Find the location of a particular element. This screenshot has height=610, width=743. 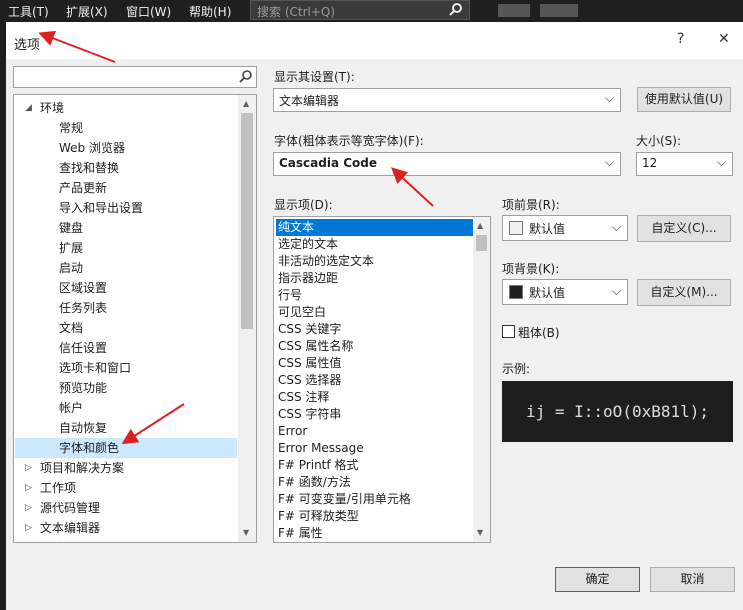

menu-help: 帮助(H) is located at coordinates (210, 11).